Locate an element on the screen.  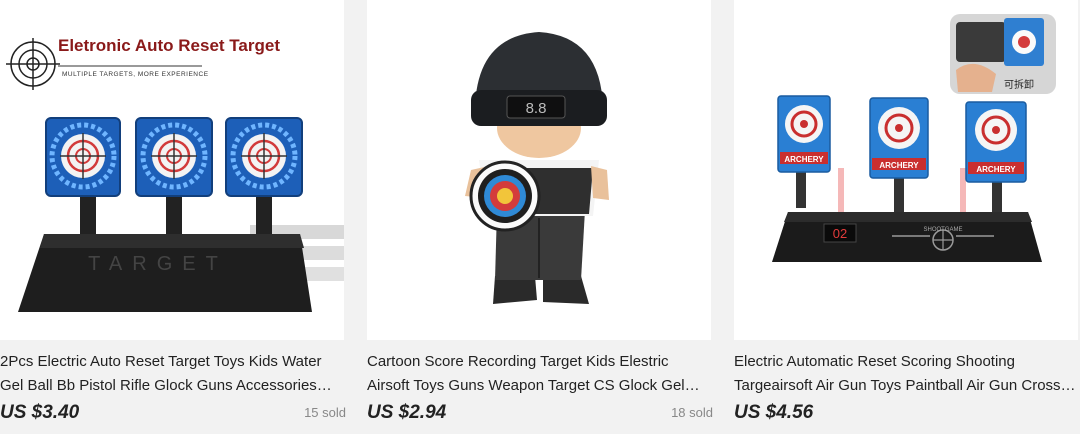
inset-detail-photo: 可拆卸 is located at coordinates (1003, 54).